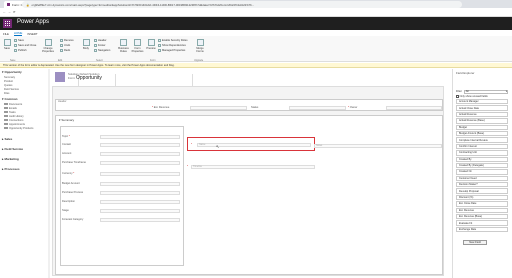 The image size is (512, 278). What do you see at coordinates (25, 45) in the screenshot?
I see `save-and-close-button: Save and Close` at bounding box center [25, 45].